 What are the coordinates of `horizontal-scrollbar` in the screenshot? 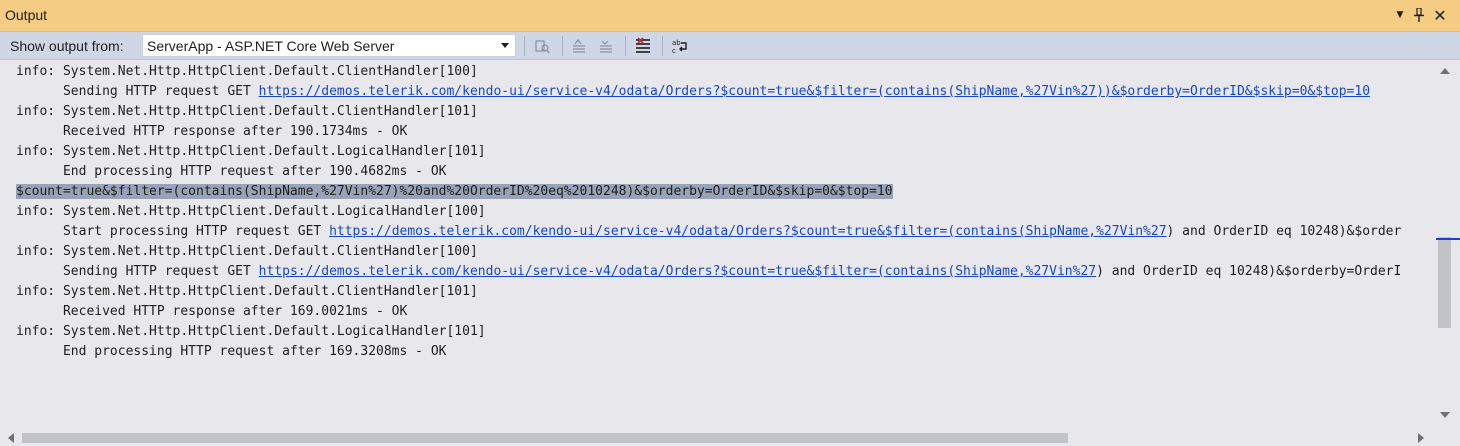 It's located at (718, 438).